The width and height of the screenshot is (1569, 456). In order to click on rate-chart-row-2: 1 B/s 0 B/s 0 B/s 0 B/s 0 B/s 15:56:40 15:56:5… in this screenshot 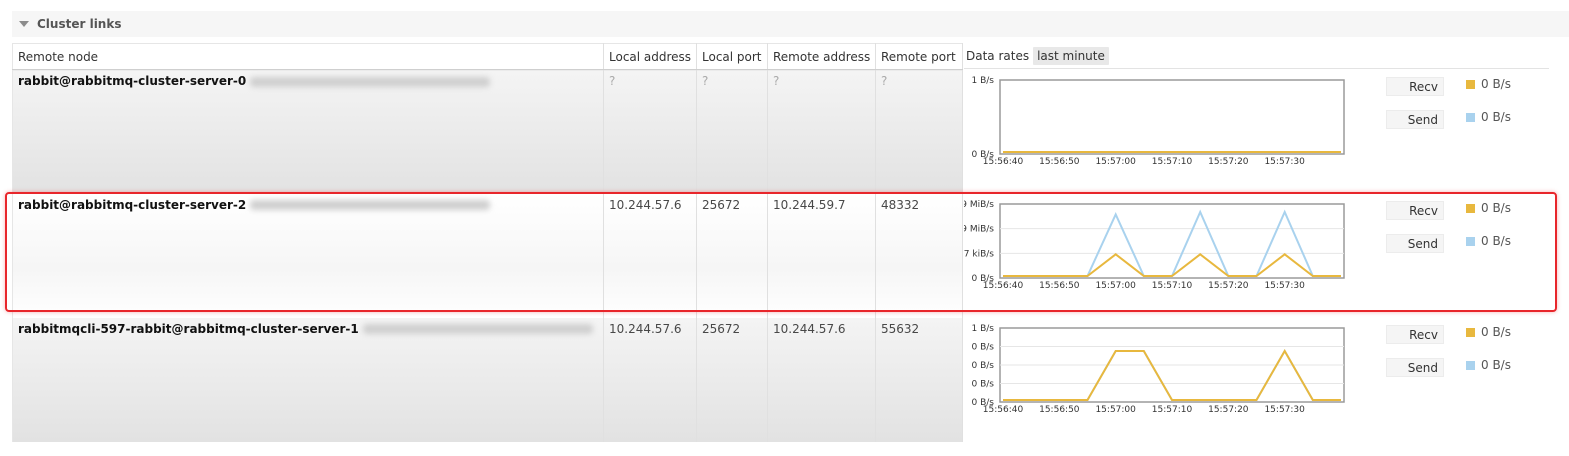, I will do `click(1264, 380)`.